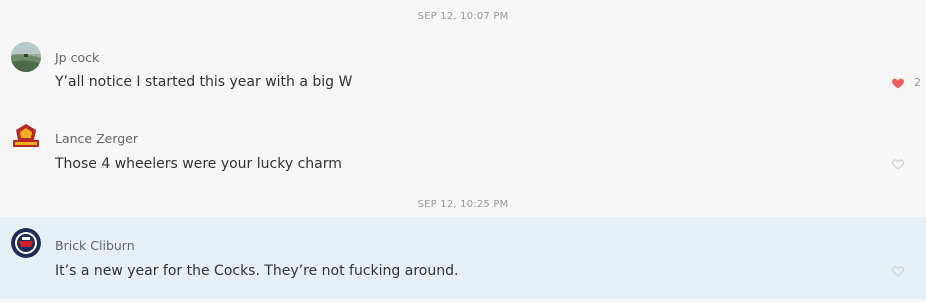 Image resolution: width=926 pixels, height=302 pixels. I want to click on team-logo-avatar-icon, so click(26, 137).